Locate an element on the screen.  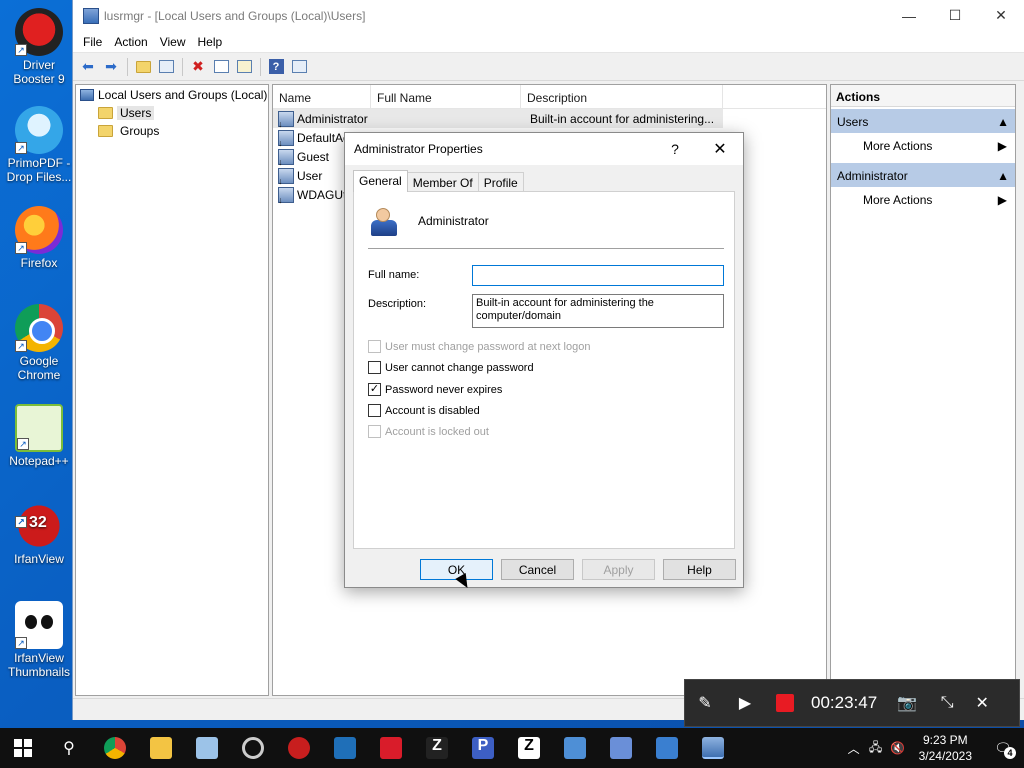
dialog-close-icon: ✕ is located at coordinates (720, 149).